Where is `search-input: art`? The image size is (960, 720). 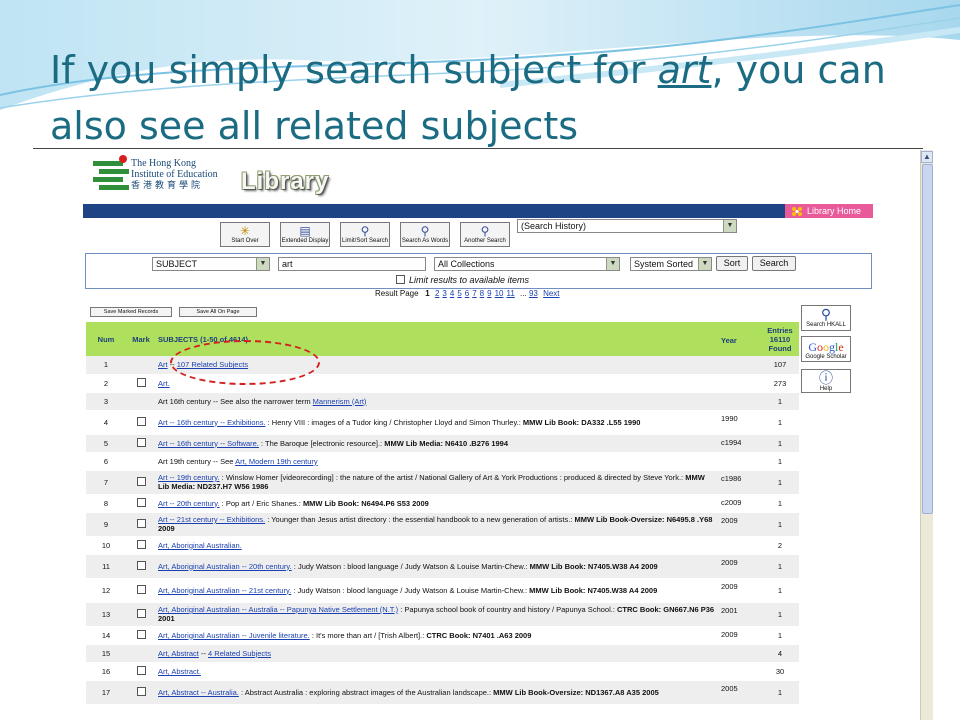
search-input: art is located at coordinates (352, 264).